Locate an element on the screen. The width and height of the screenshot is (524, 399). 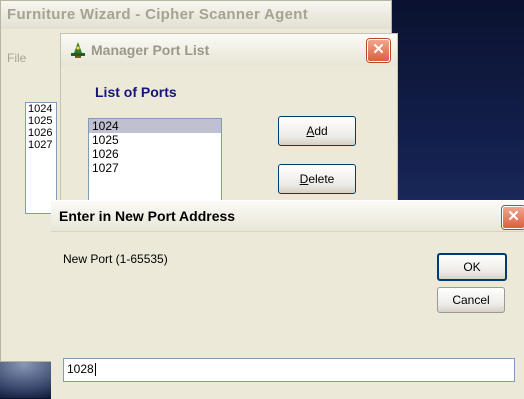
port-list-item: 1027 is located at coordinates (155, 168).